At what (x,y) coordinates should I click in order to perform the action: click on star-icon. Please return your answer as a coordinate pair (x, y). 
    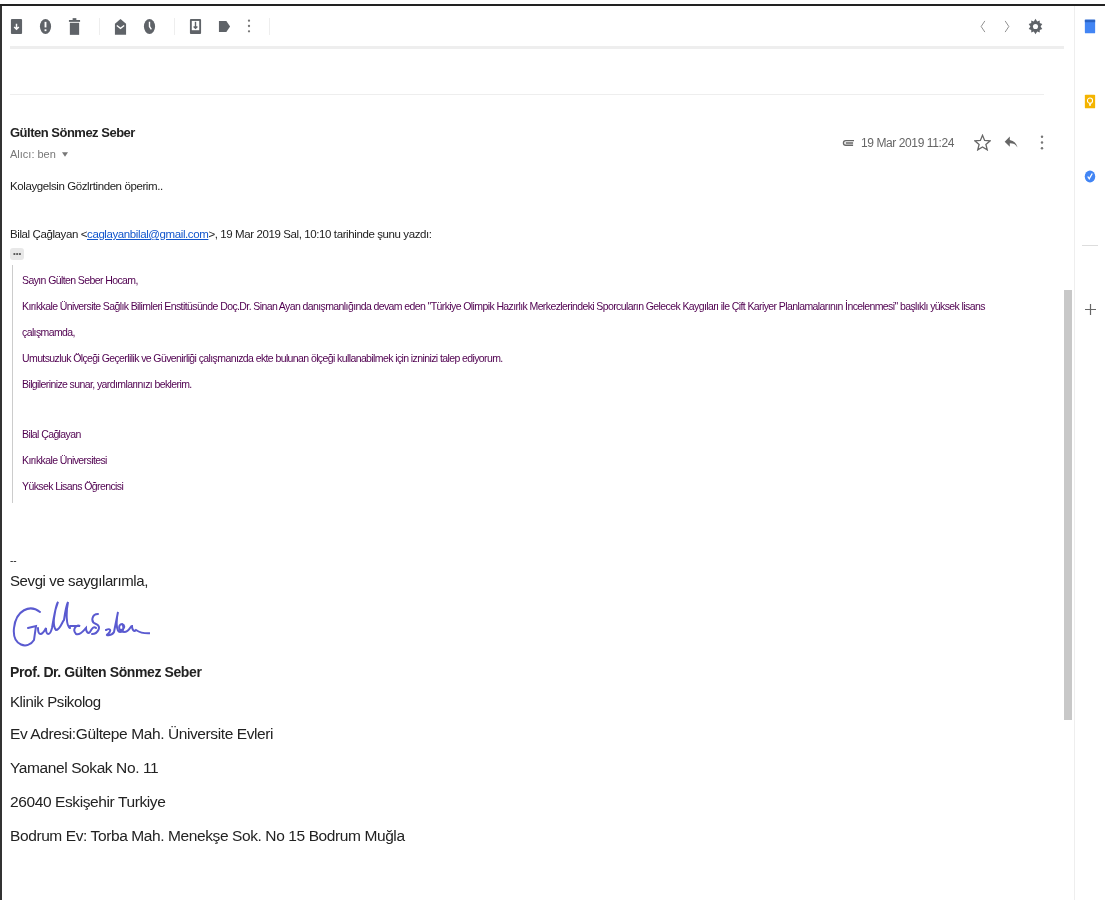
    Looking at the image, I should click on (982, 142).